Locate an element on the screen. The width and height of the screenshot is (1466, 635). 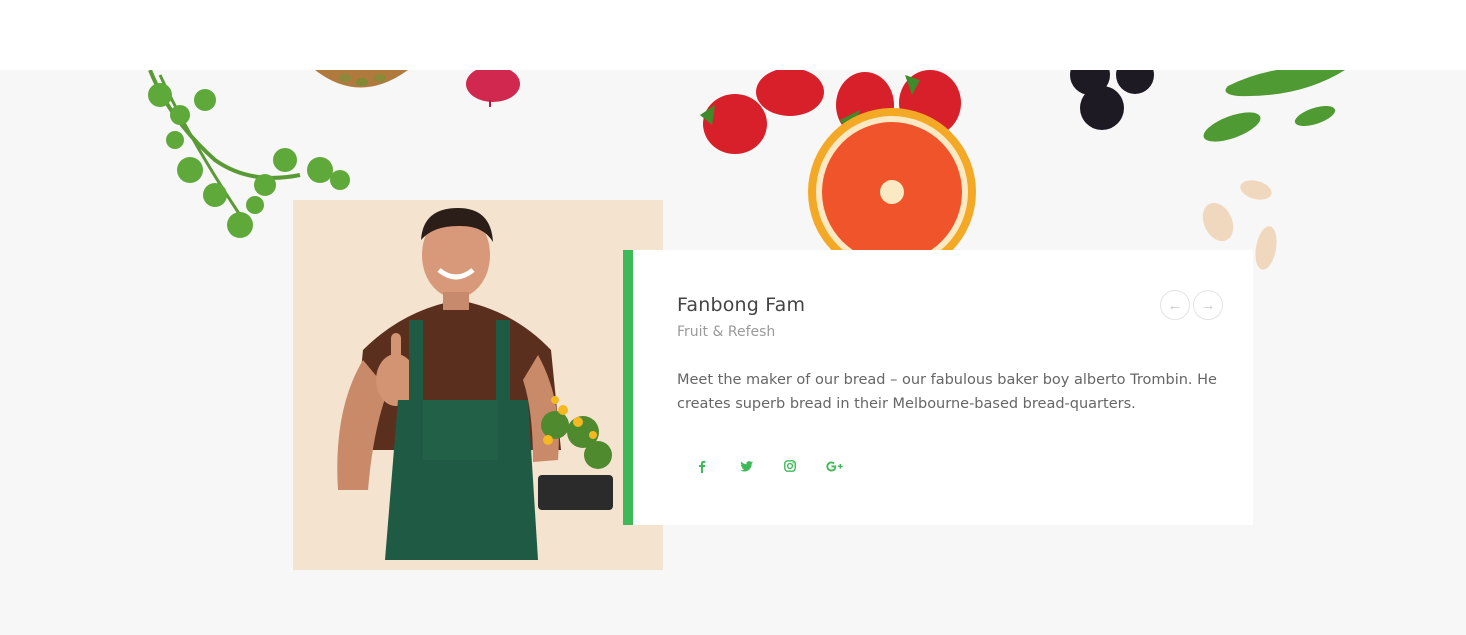
next-button: → is located at coordinates (1208, 305).